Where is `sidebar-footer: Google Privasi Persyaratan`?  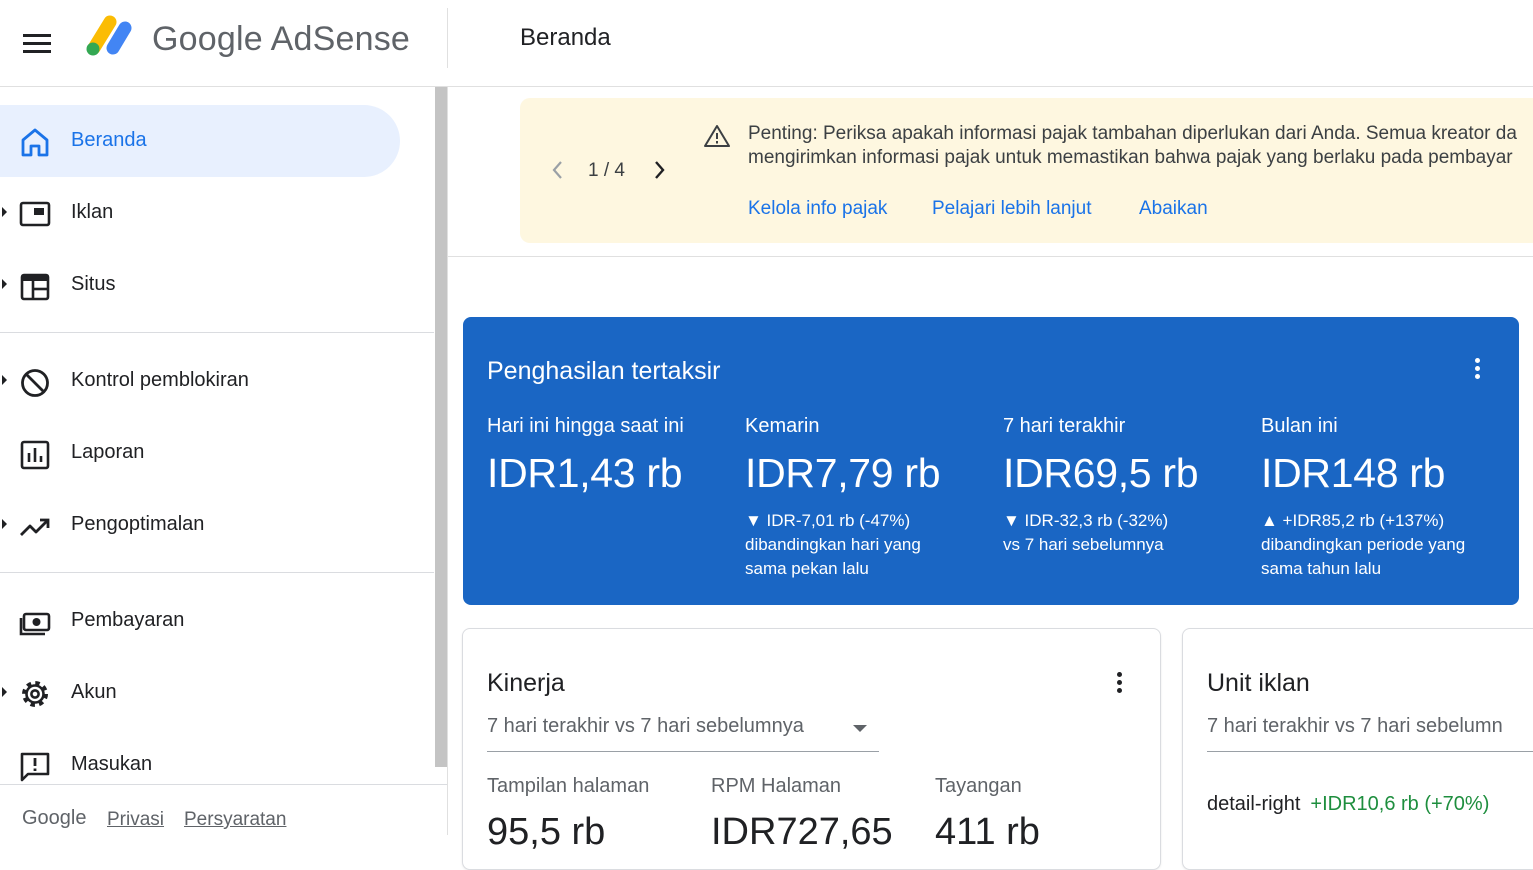 sidebar-footer: Google Privasi Persyaratan is located at coordinates (223, 810).